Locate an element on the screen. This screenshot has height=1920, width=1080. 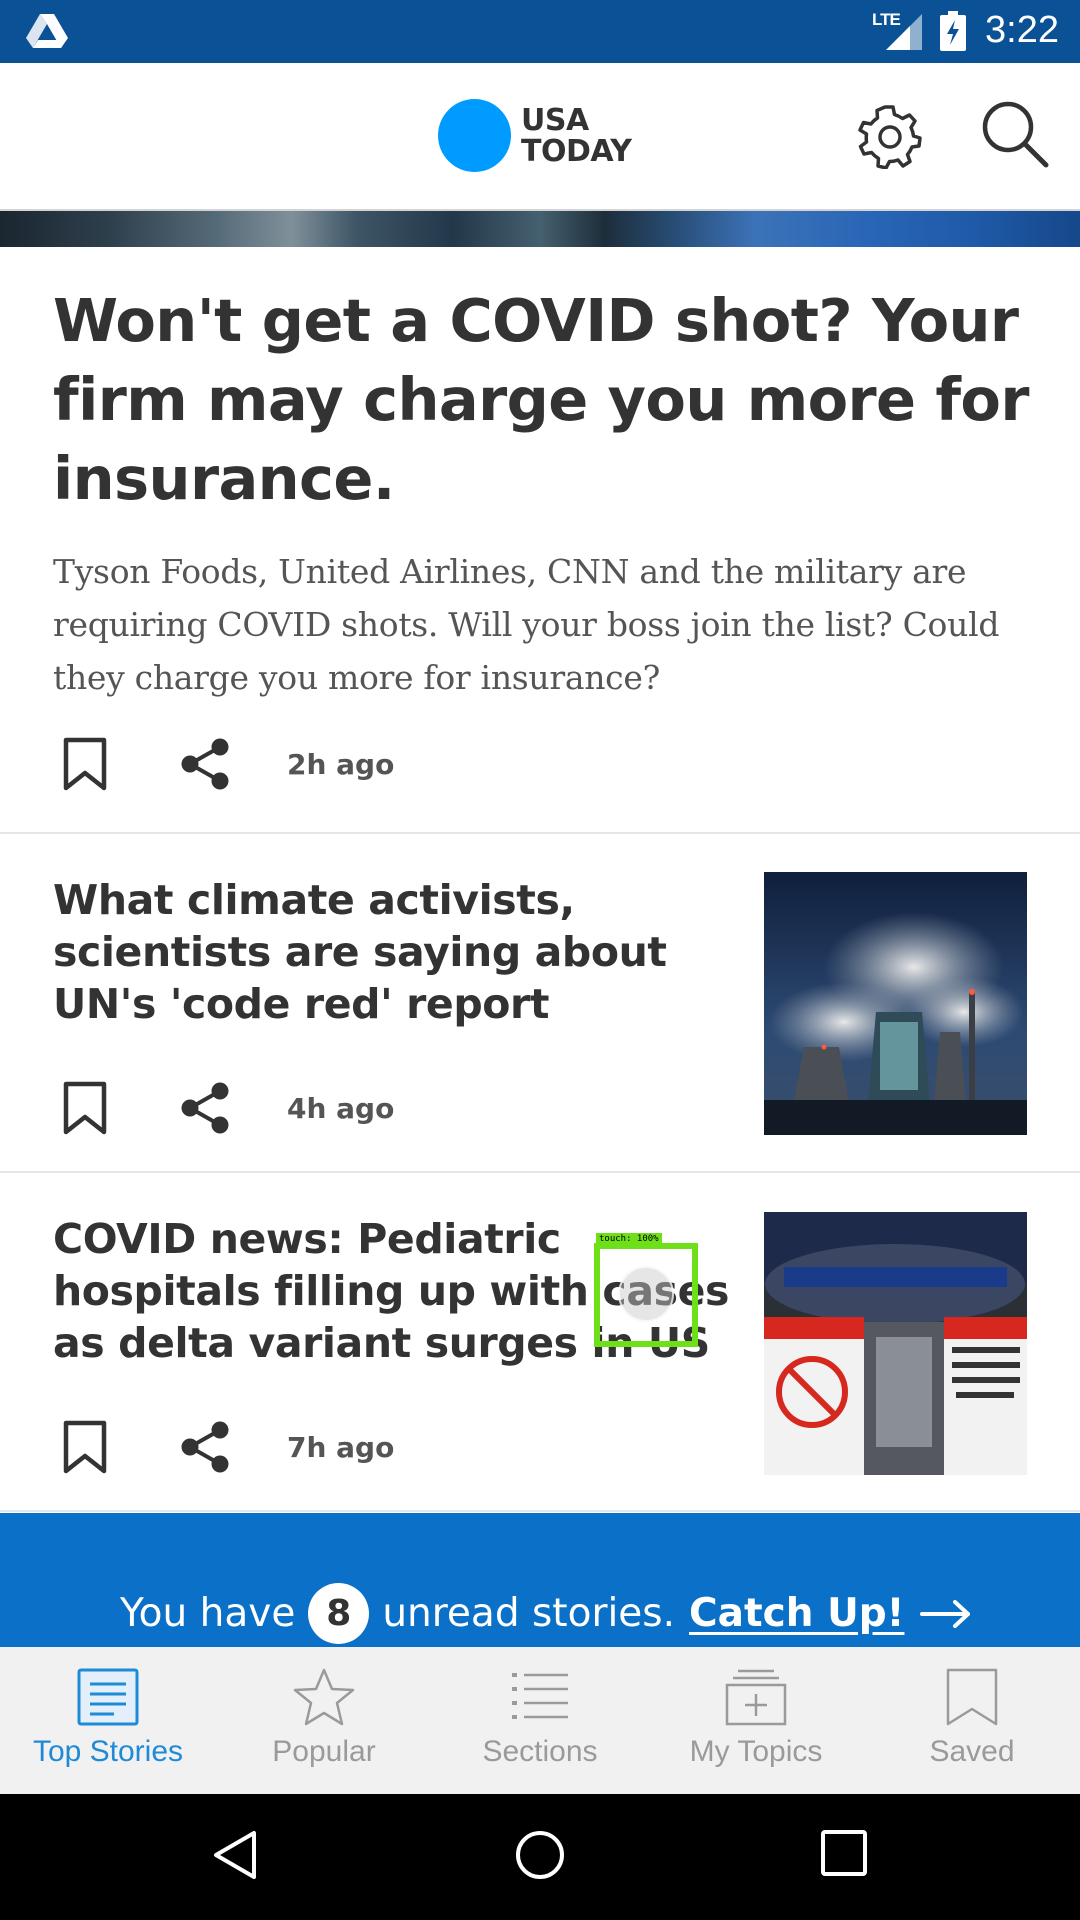
back-icon is located at coordinates (235, 1855).